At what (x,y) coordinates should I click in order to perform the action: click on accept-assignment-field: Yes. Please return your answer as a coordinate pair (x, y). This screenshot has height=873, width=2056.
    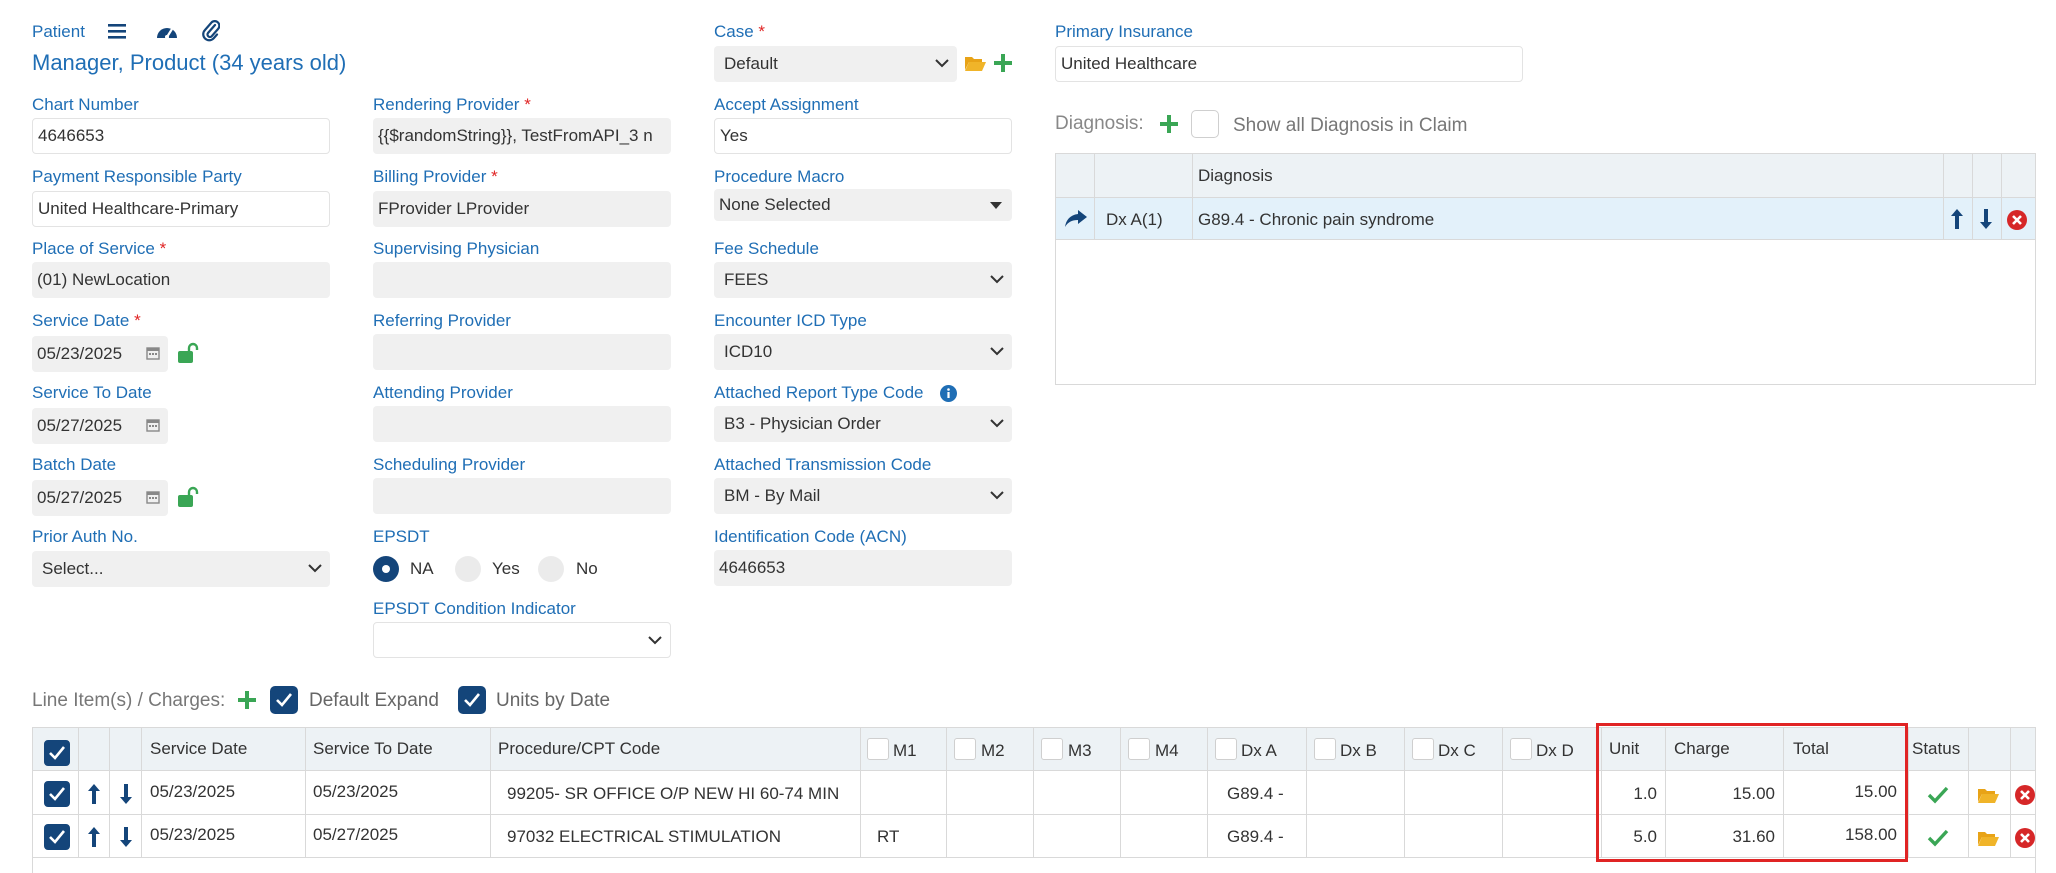
    Looking at the image, I should click on (863, 136).